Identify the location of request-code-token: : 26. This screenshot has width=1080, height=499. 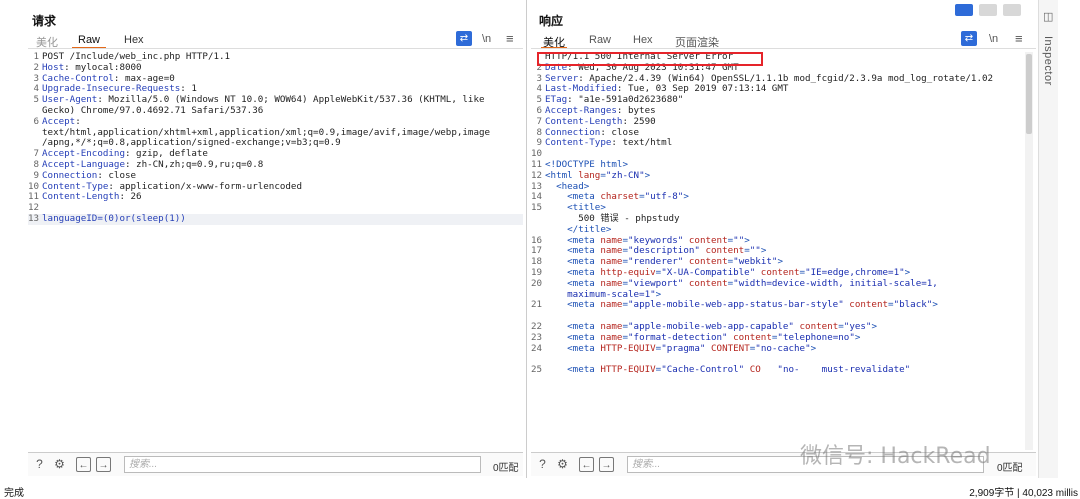
(130, 197).